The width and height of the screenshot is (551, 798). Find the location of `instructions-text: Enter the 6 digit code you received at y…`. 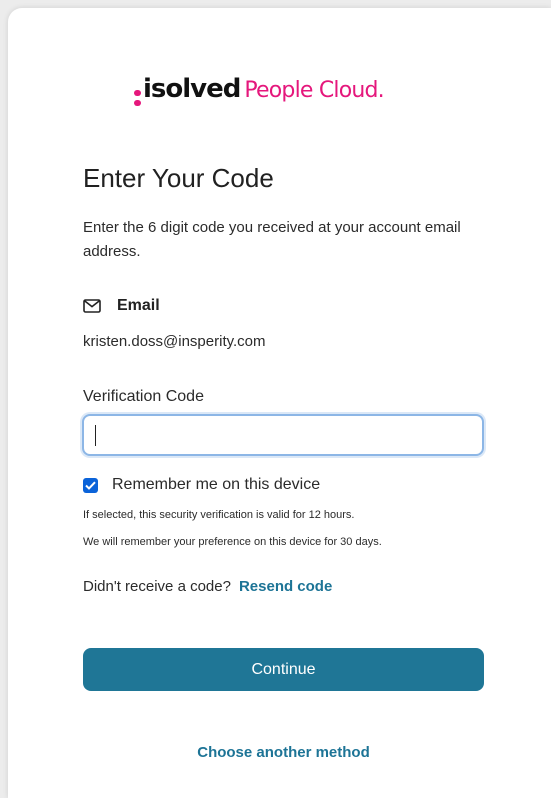

instructions-text: Enter the 6 digit code you received at y… is located at coordinates (272, 239).